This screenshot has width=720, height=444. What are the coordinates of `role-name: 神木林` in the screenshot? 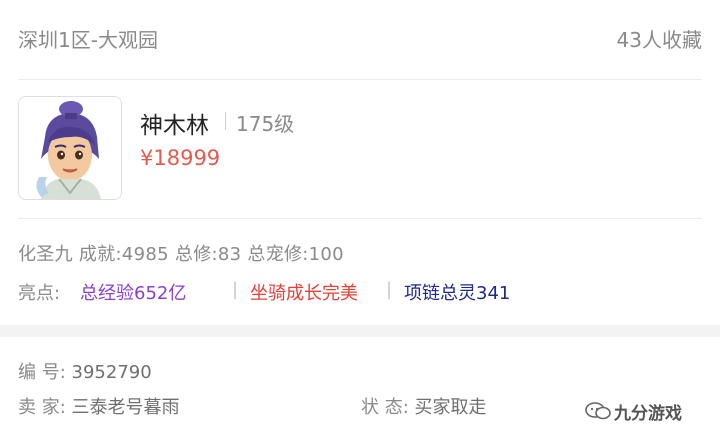 It's located at (174, 126).